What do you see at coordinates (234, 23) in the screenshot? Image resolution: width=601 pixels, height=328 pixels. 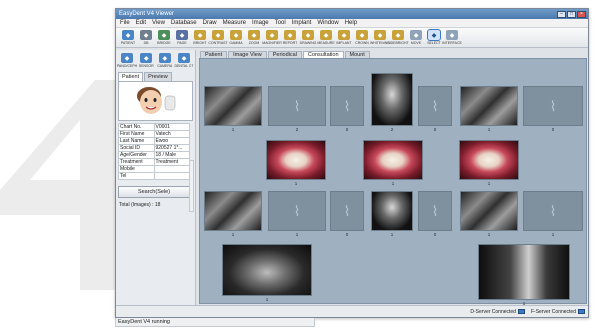 I see `menu-measure: Measure` at bounding box center [234, 23].